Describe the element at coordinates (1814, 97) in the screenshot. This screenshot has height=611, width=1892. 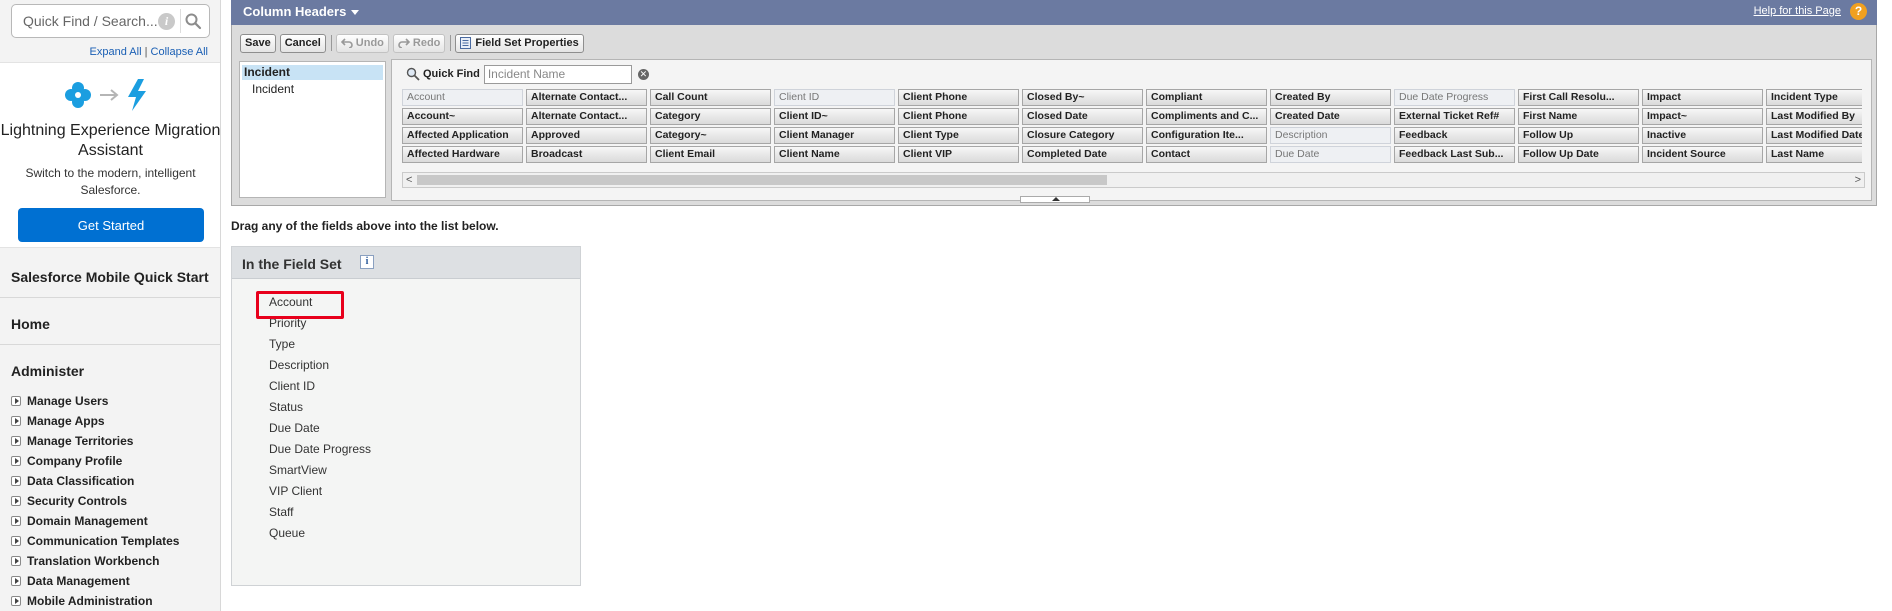
I see `field-chip: Incident Type` at that location.